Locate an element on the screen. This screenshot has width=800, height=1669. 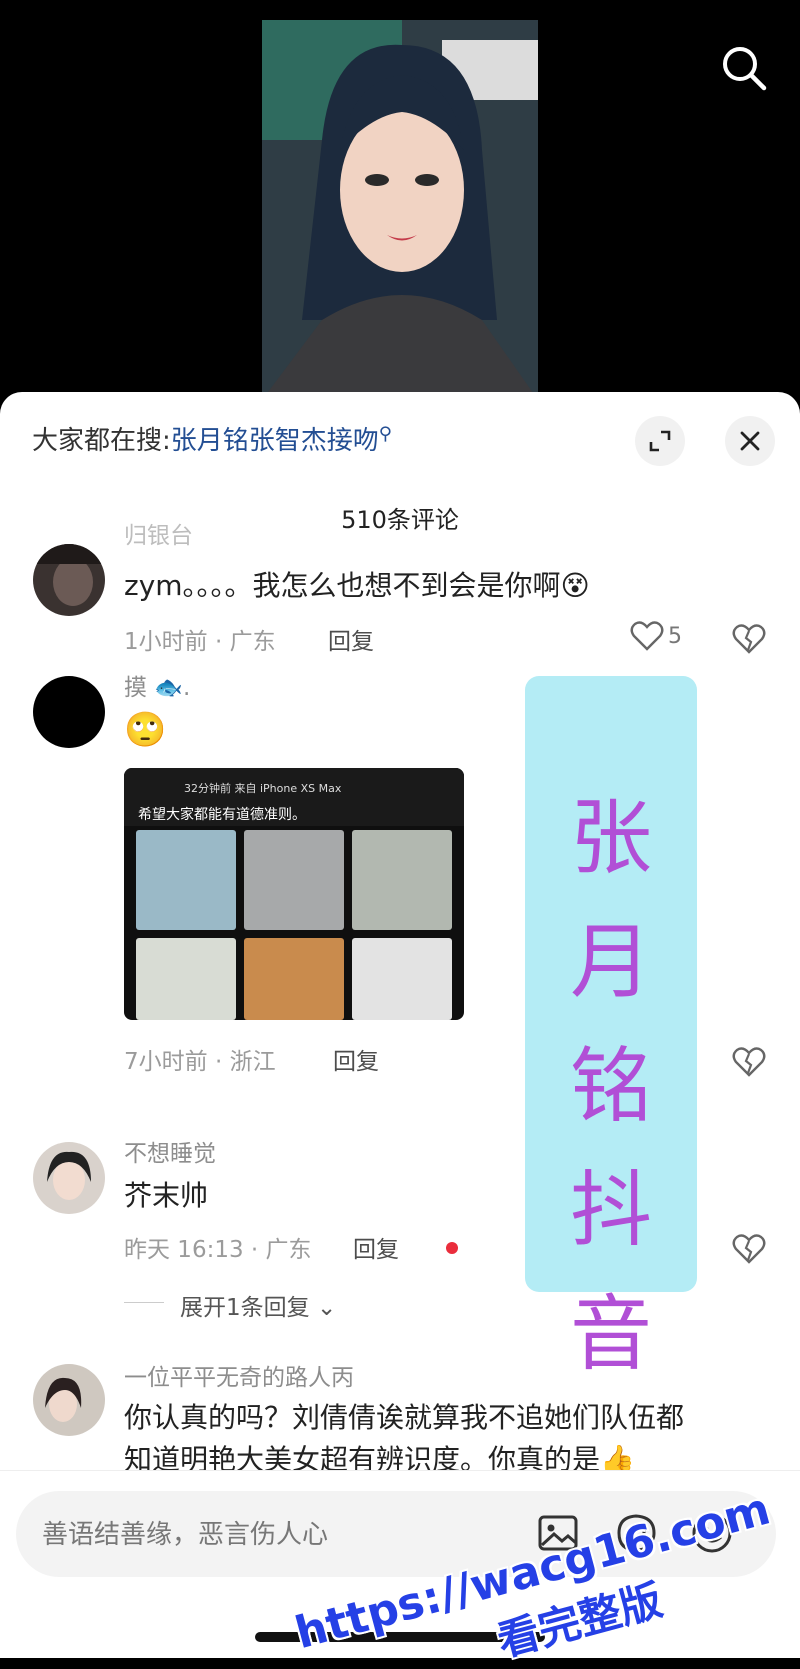
small-search-icon: ⚲ is located at coordinates (385, 434).